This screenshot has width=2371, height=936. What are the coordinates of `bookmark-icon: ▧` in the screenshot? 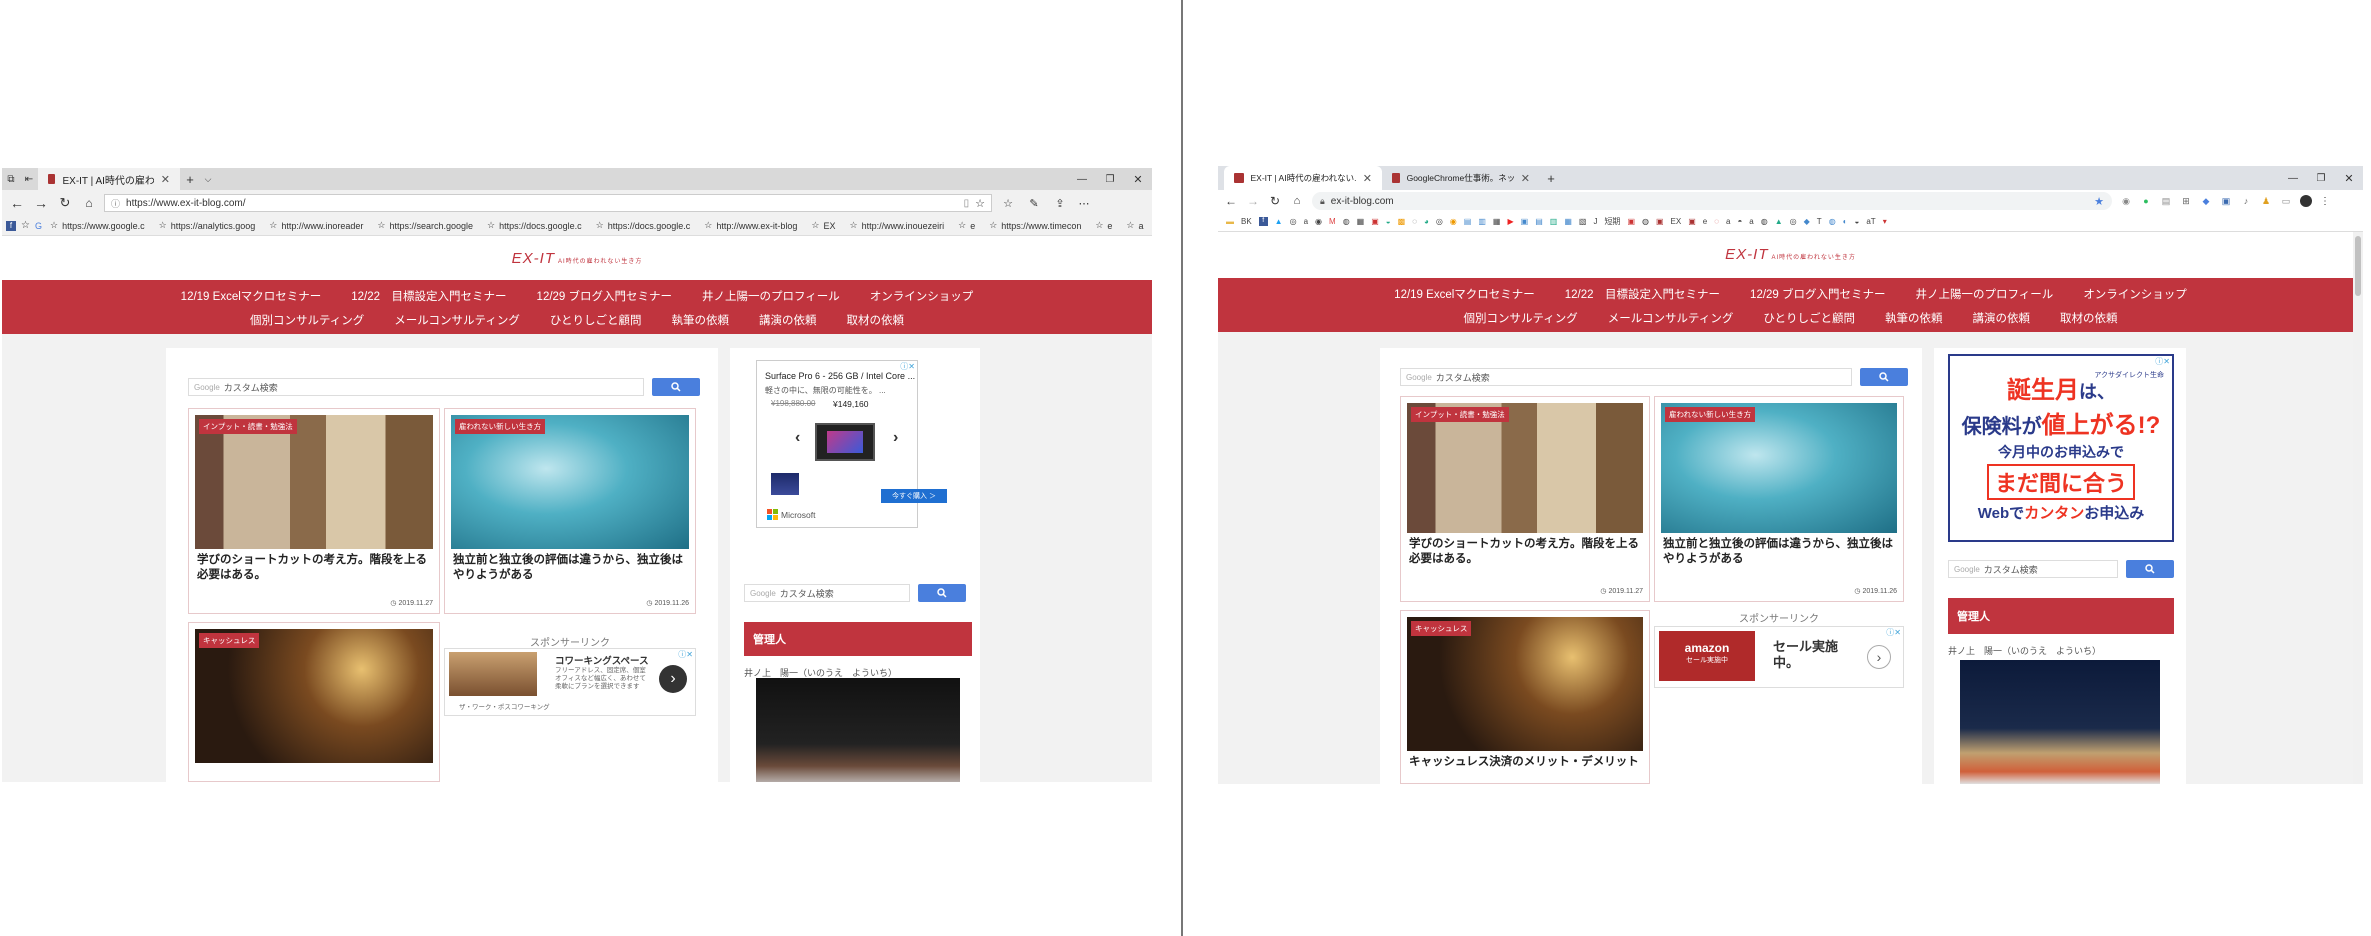 It's located at (1583, 221).